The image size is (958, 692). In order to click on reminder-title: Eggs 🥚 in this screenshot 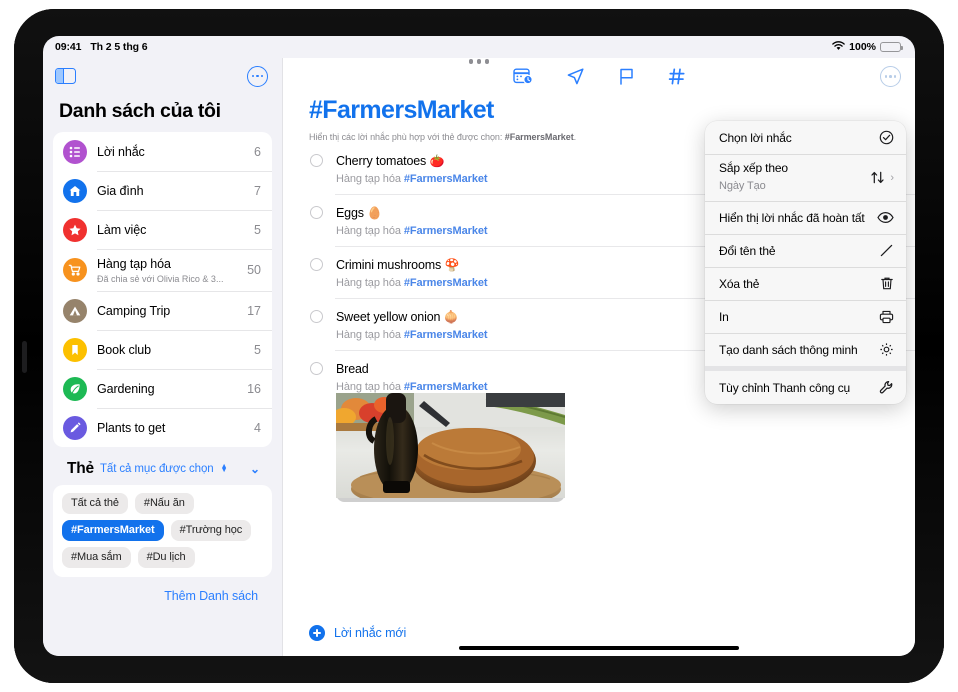, I will do `click(359, 213)`.